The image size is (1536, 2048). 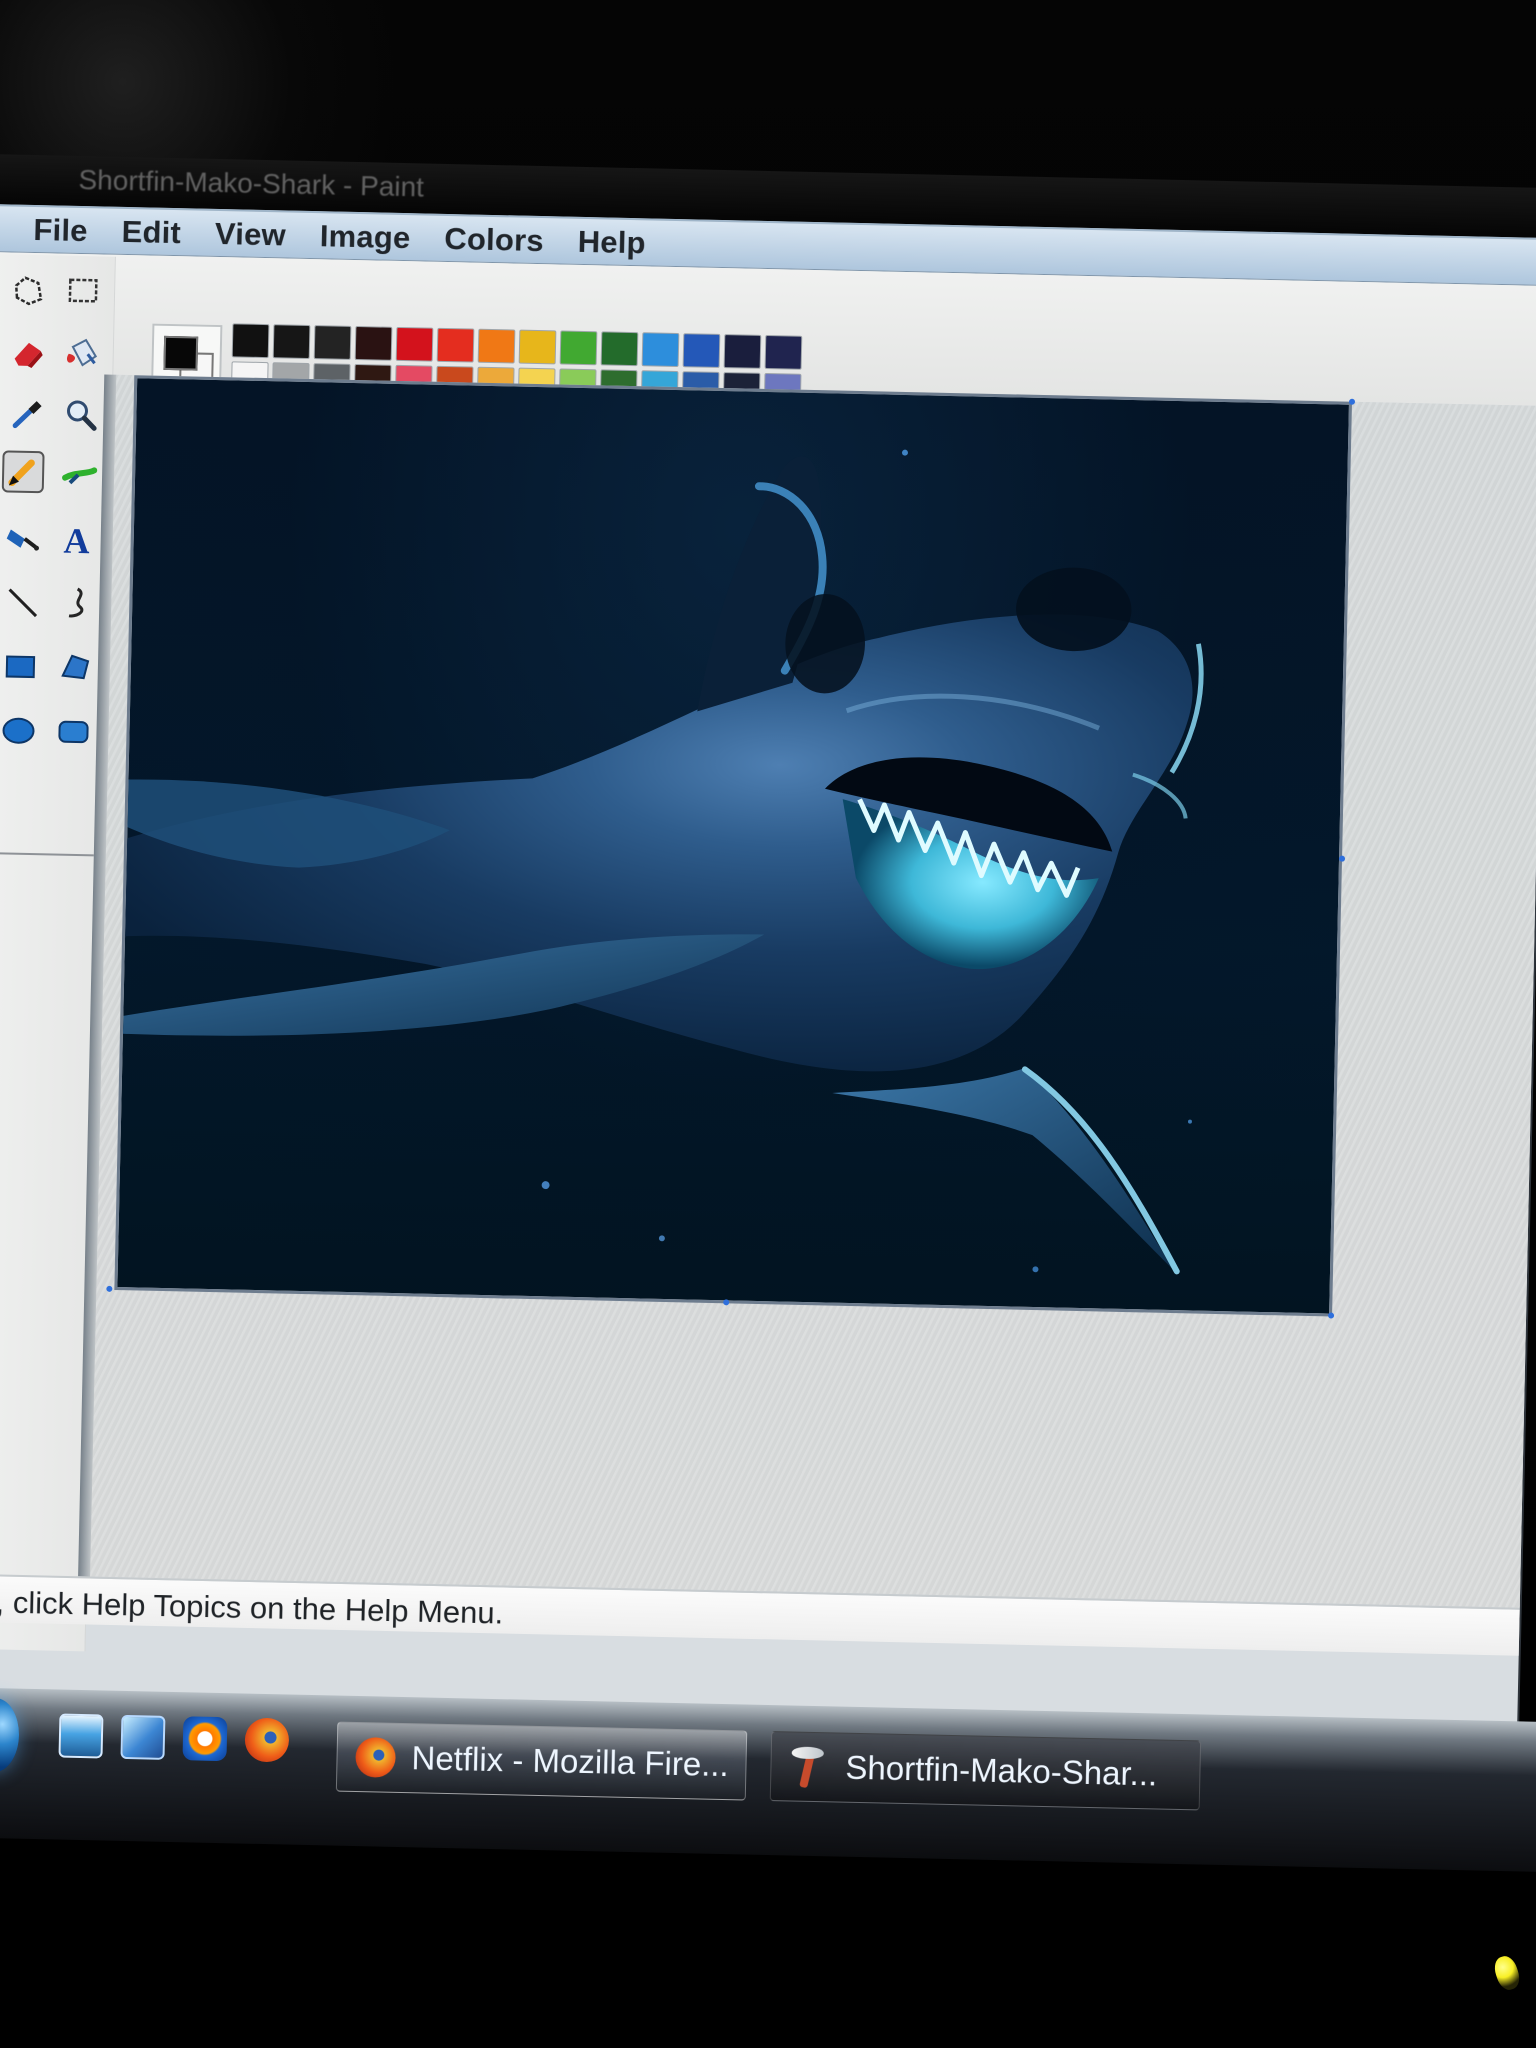 I want to click on rounded-rectangle-tool, so click(x=73, y=730).